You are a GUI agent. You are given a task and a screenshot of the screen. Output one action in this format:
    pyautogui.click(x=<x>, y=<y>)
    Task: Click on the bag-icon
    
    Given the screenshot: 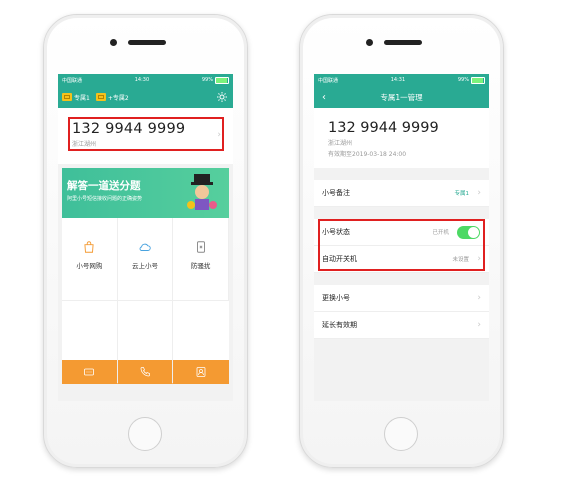 What is the action you would take?
    pyautogui.click(x=89, y=247)
    